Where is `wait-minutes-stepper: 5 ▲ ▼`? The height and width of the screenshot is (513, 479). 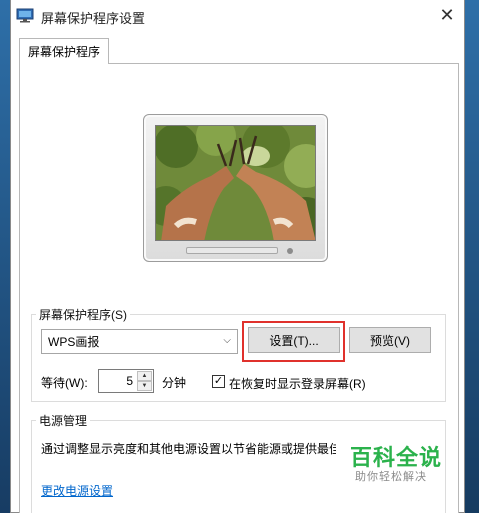
wait-minutes-stepper: 5 ▲ ▼ is located at coordinates (126, 381).